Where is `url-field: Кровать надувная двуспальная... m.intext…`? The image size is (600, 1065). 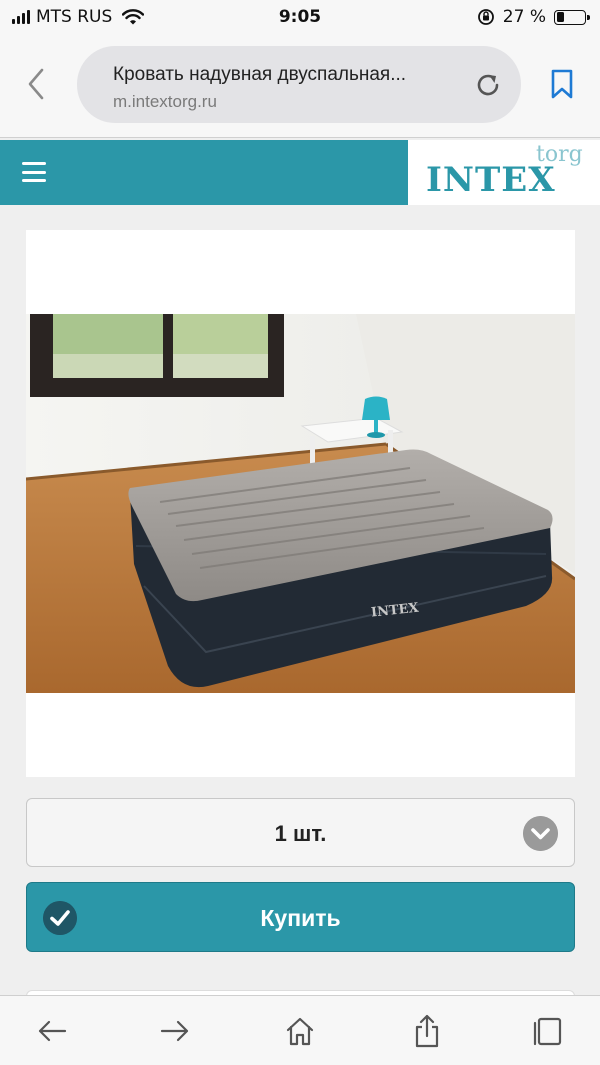
url-field: Кровать надувная двуспальная... m.intext… is located at coordinates (299, 84).